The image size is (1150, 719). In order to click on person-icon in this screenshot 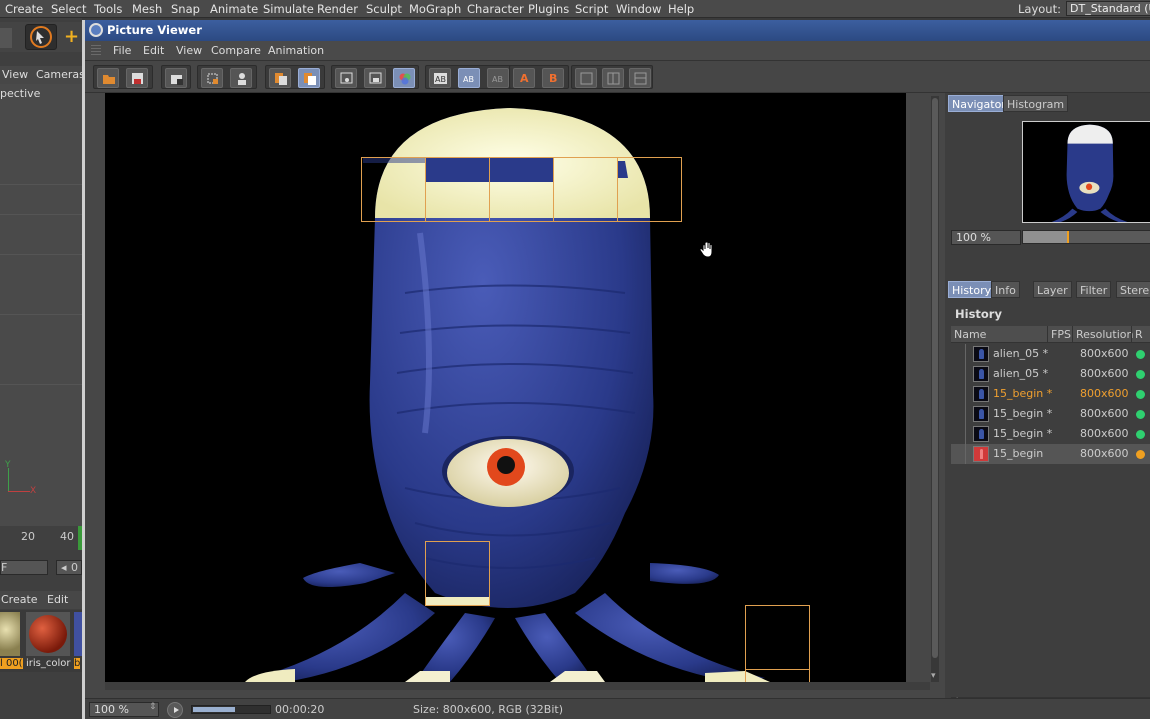, I will do `click(242, 79)`.